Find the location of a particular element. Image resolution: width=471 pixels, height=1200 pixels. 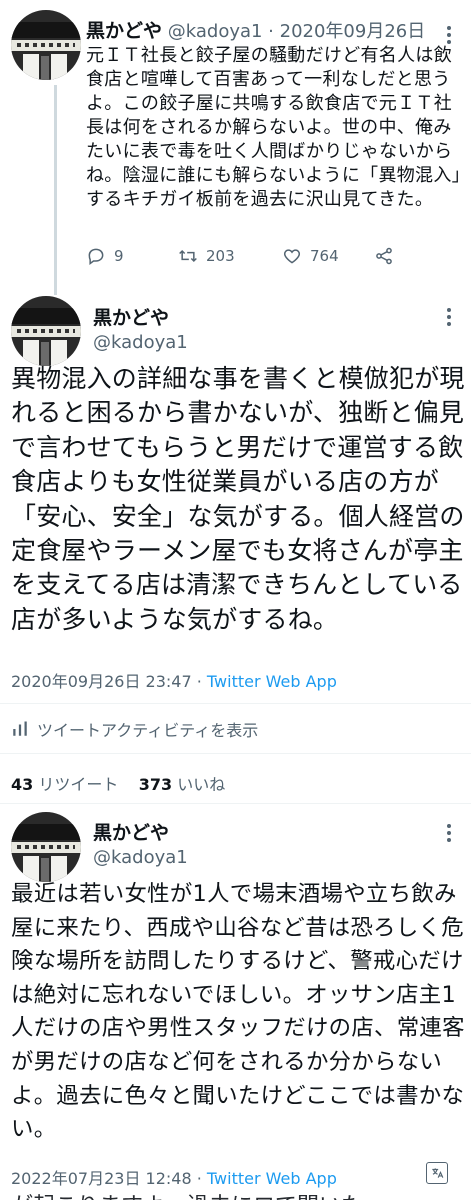

avatar-door is located at coordinates (45, 68).